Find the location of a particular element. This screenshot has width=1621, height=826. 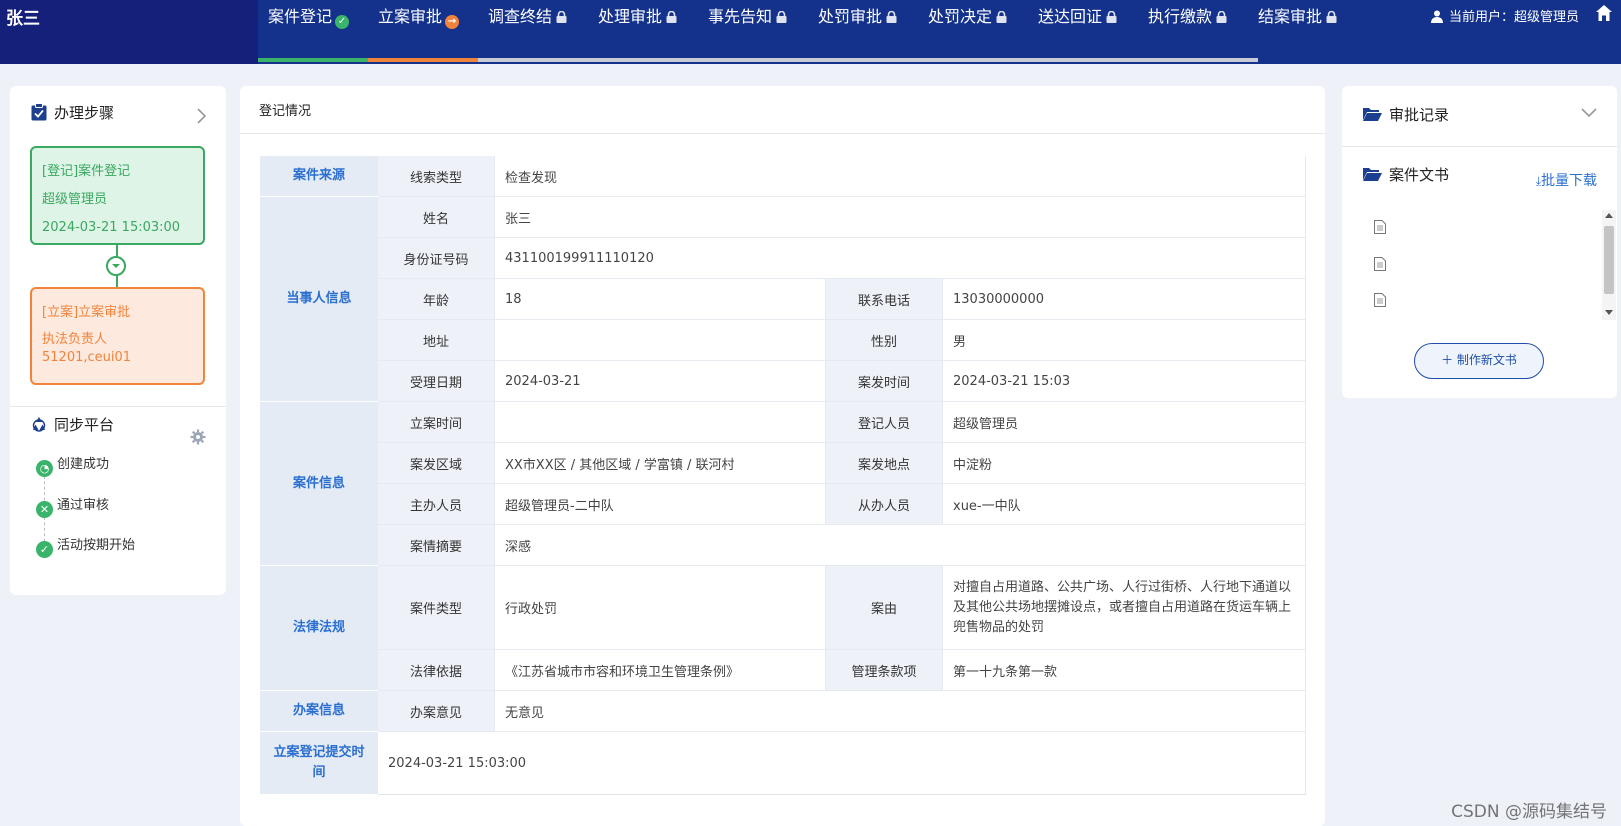

approval-records-header: 审批记录 is located at coordinates (1405, 114).